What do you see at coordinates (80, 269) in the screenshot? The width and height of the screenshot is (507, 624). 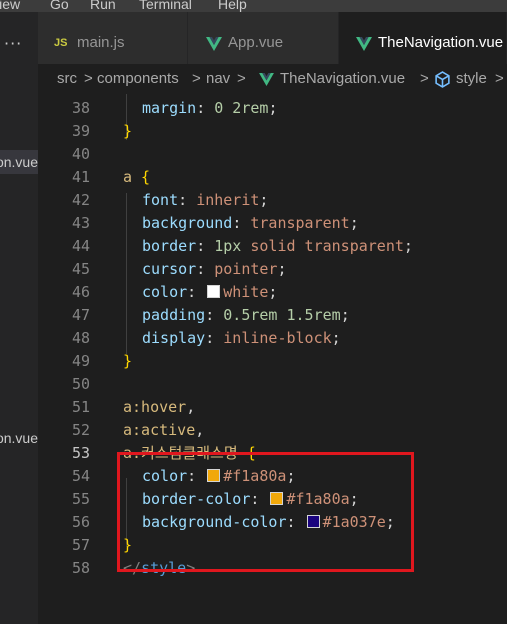 I see `line-number: 45` at bounding box center [80, 269].